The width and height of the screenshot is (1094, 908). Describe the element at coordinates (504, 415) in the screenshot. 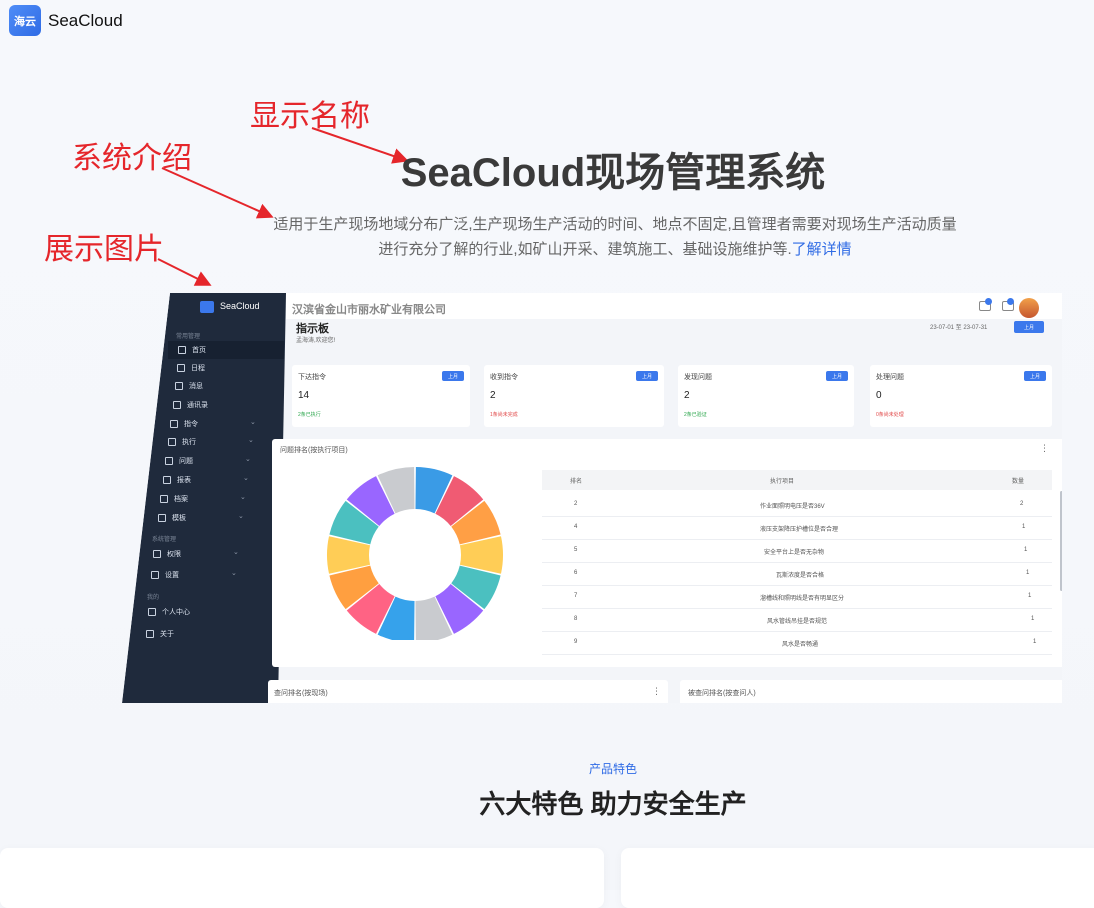

I see `card-note: 1条尚未完成` at that location.